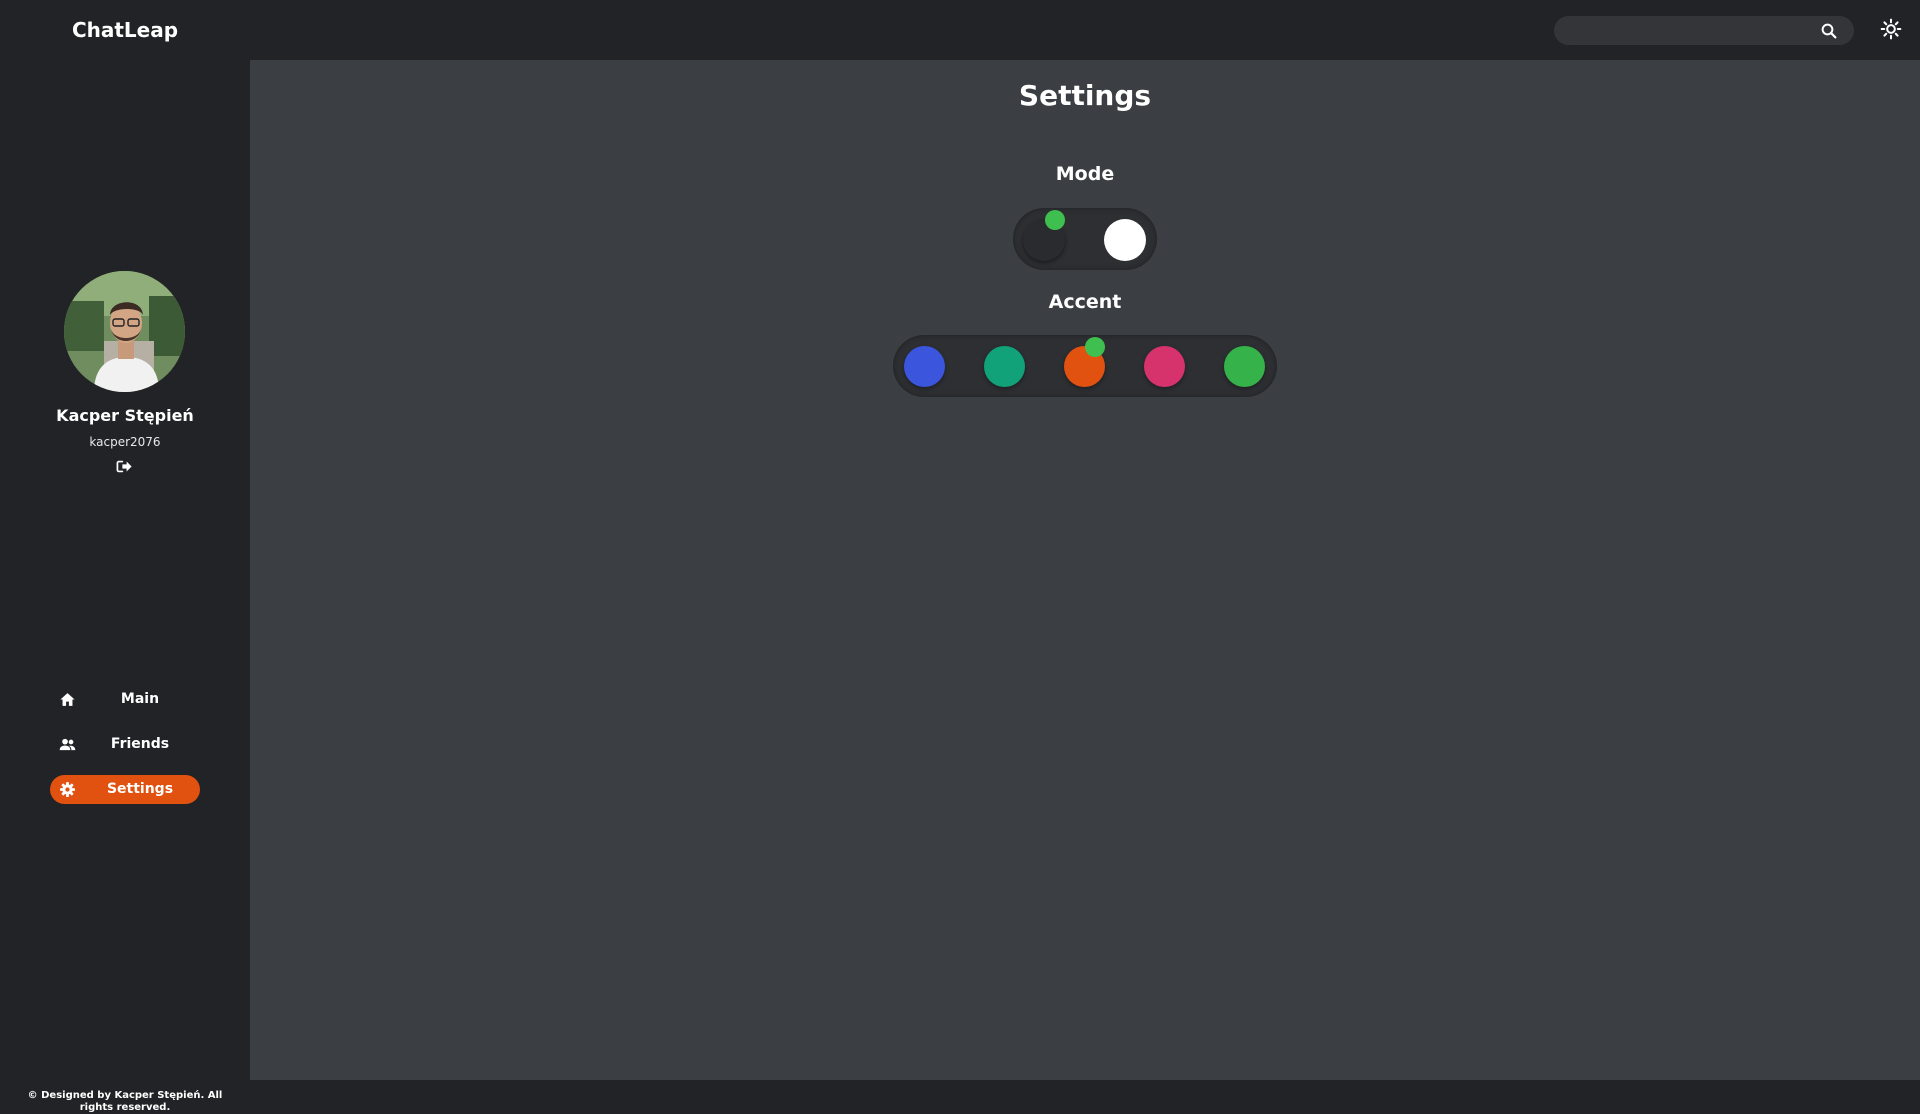  What do you see at coordinates (125, 30) in the screenshot?
I see `app-logo: ChatLeap` at bounding box center [125, 30].